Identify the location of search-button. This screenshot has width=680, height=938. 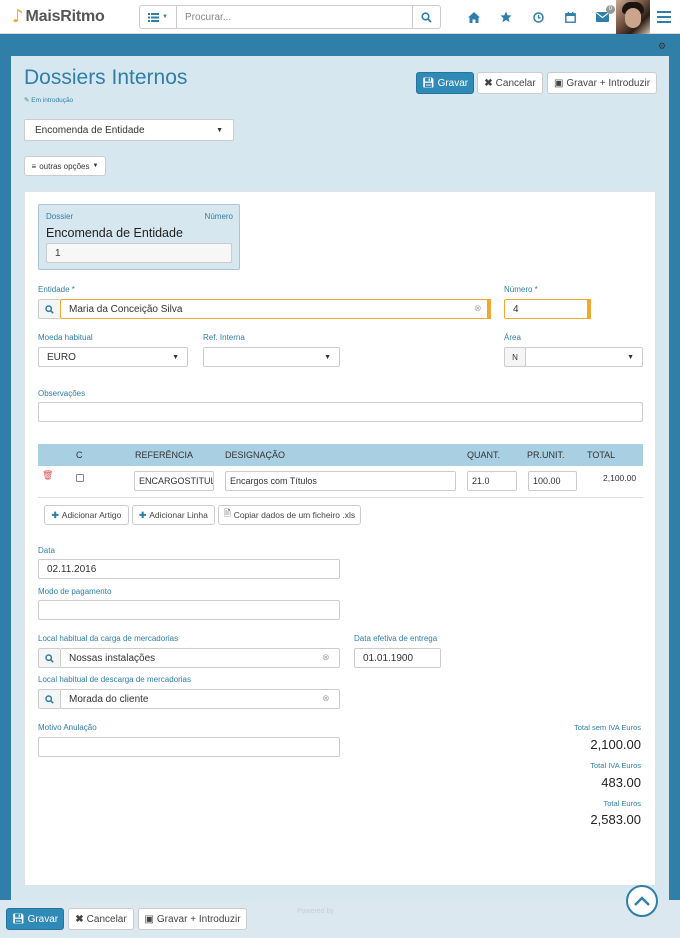
(427, 17).